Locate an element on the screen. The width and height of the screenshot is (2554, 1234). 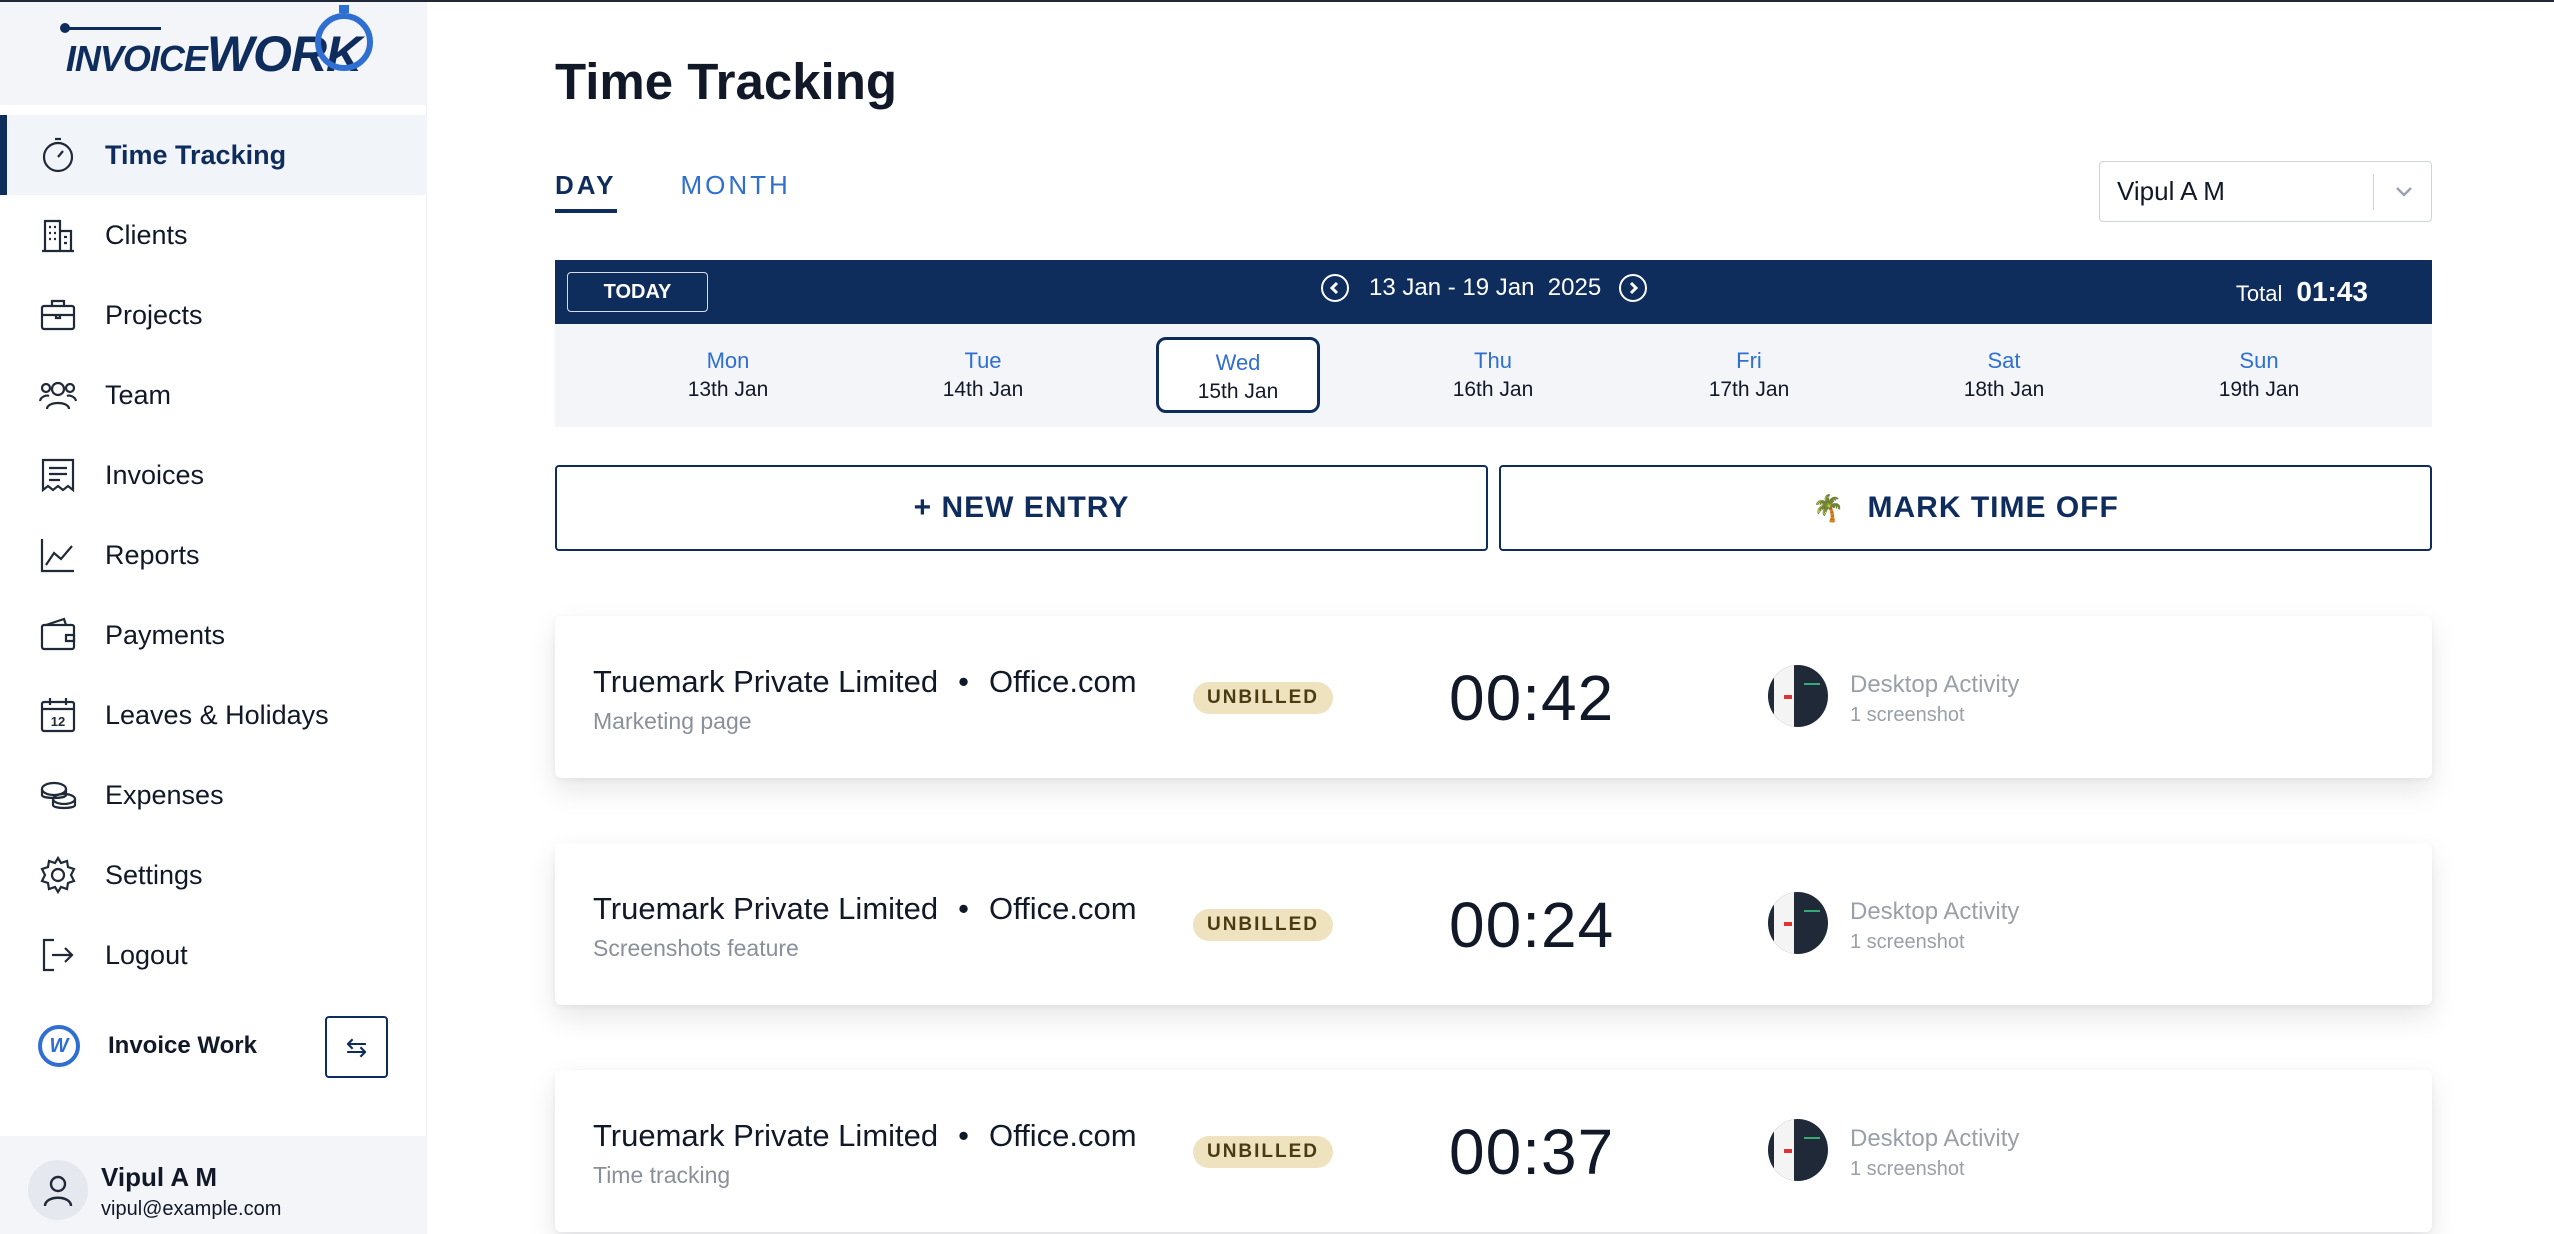
sidebar-item-expenses: Expenses is located at coordinates (213, 795).